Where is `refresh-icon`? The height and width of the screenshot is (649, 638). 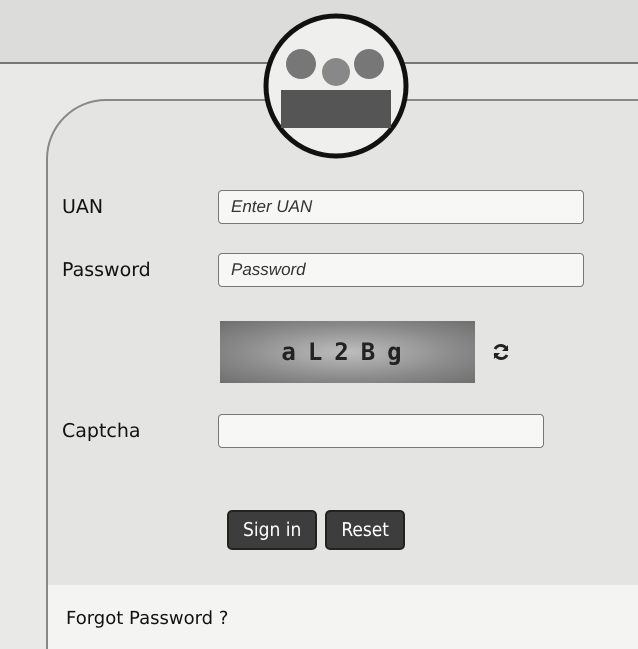
refresh-icon is located at coordinates (501, 352).